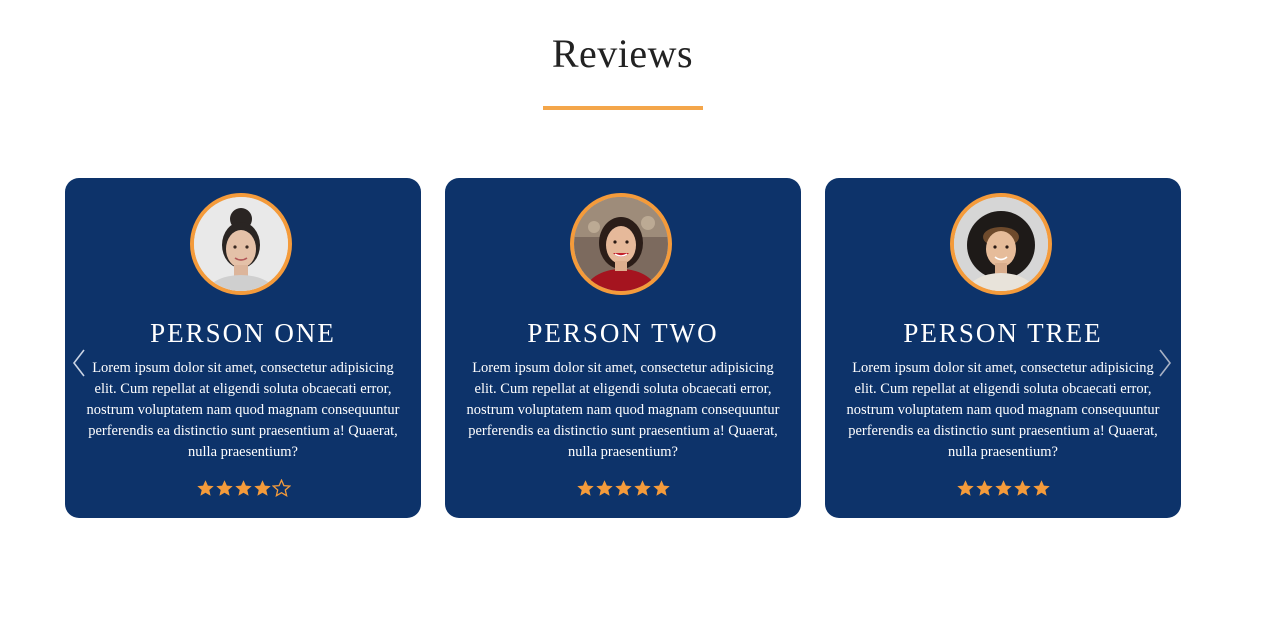 This screenshot has height=626, width=1275. I want to click on person-name: PERSON TREE, so click(1003, 333).